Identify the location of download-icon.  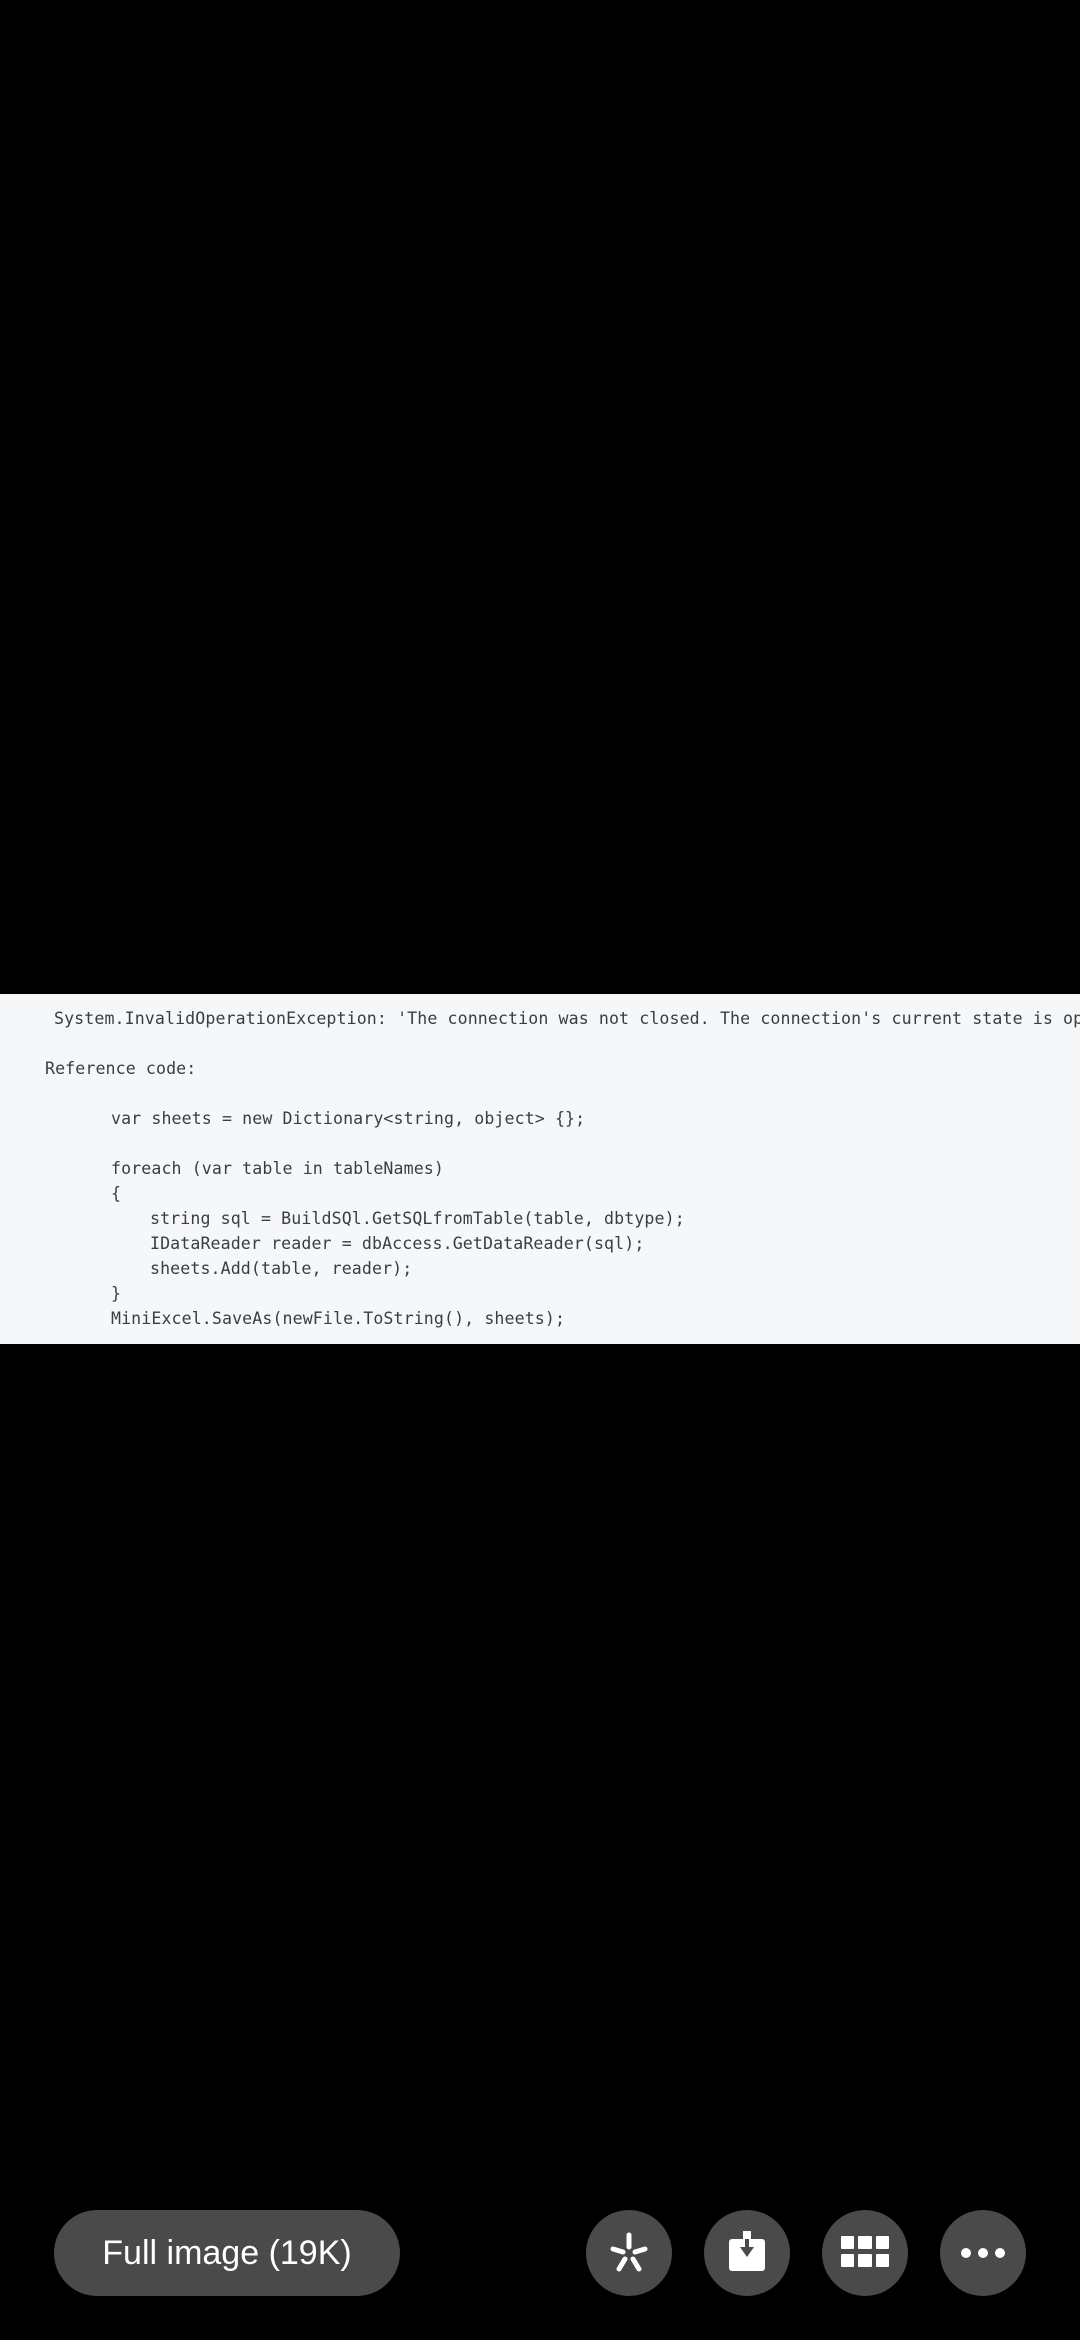
(747, 2251).